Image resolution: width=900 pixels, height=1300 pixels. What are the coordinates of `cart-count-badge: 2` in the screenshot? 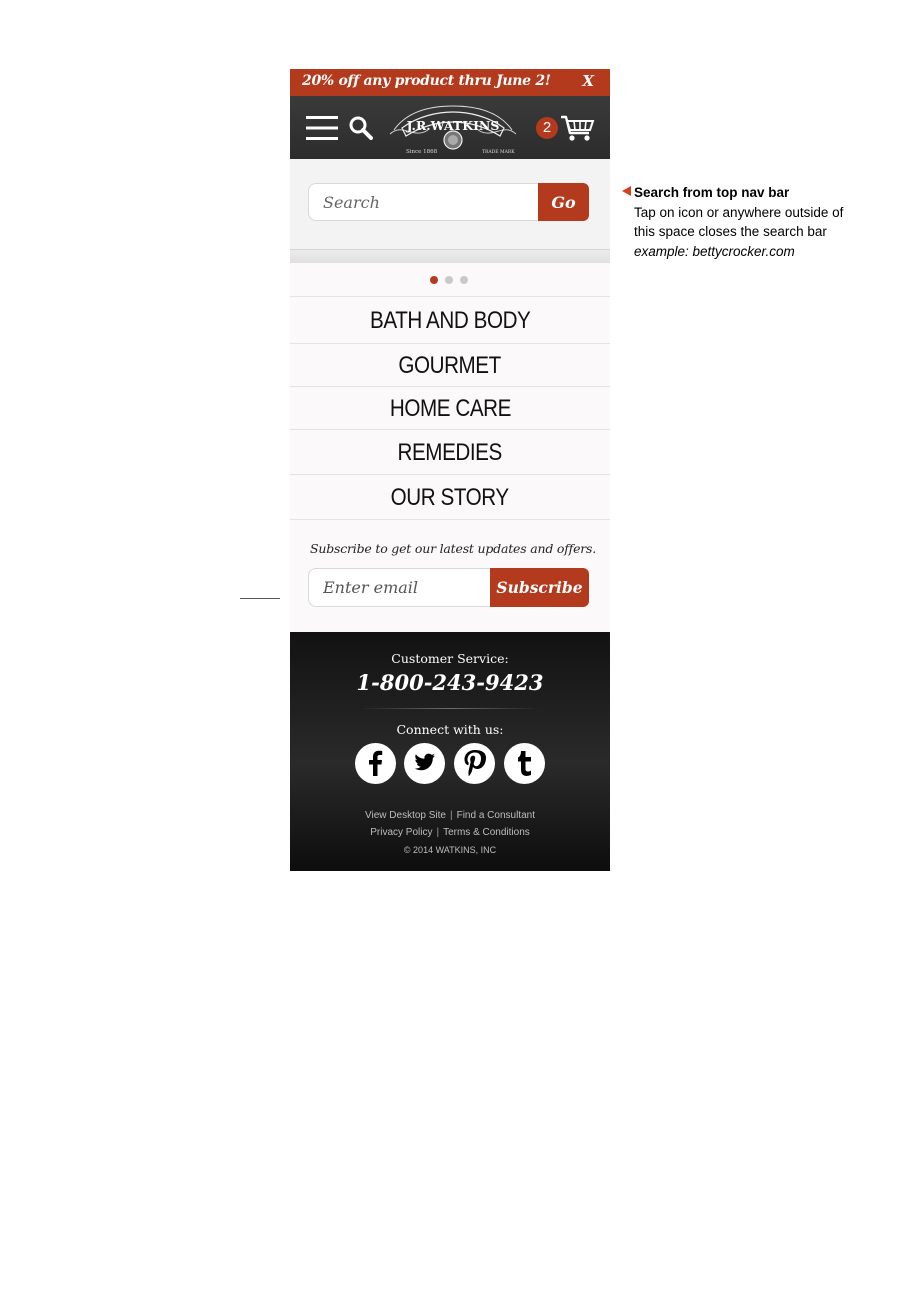 It's located at (547, 128).